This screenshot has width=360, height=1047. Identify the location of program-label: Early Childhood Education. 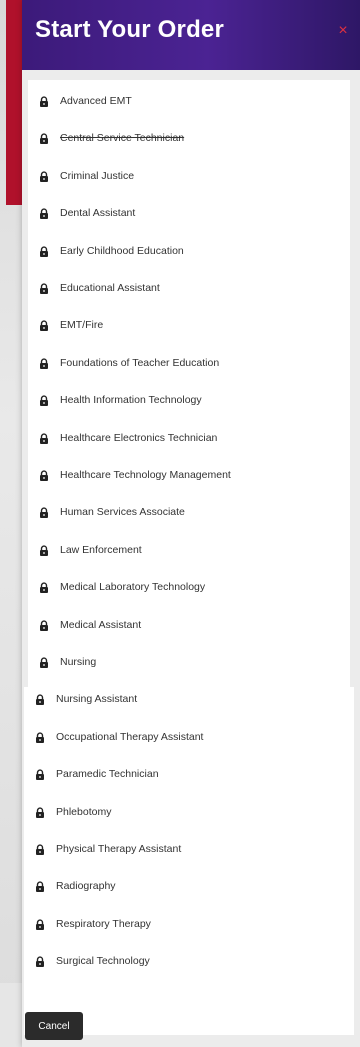
(122, 251).